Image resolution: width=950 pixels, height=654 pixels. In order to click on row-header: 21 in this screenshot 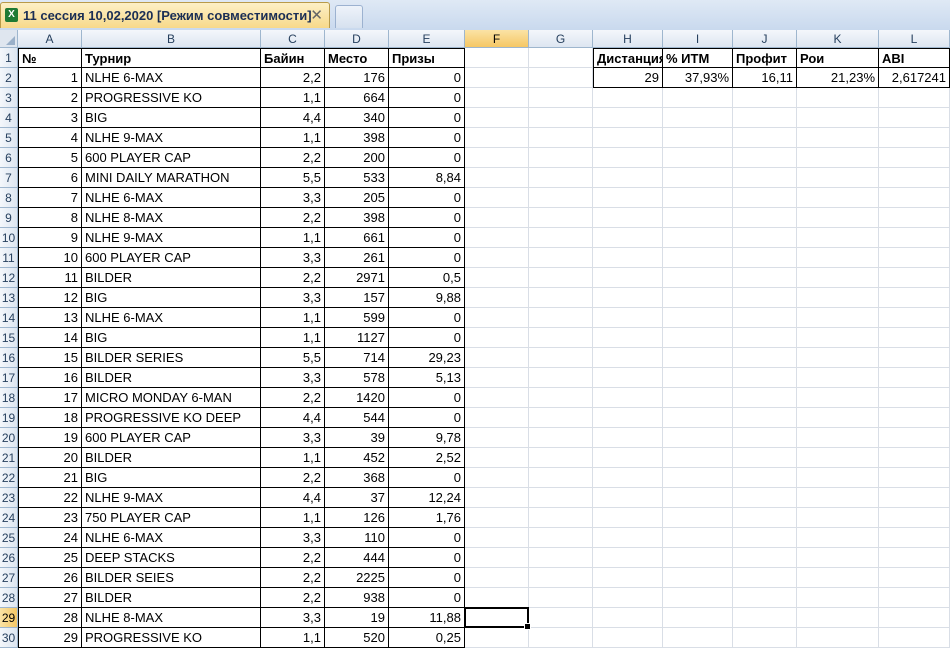, I will do `click(9, 458)`.